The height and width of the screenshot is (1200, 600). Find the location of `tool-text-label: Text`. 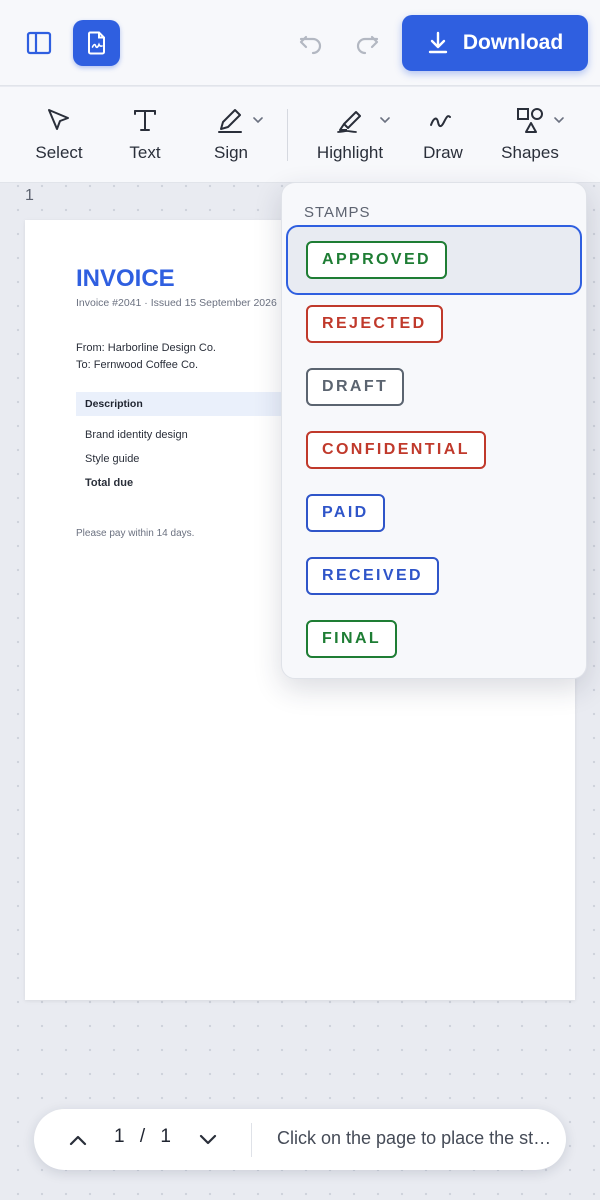

tool-text-label: Text is located at coordinates (145, 152).